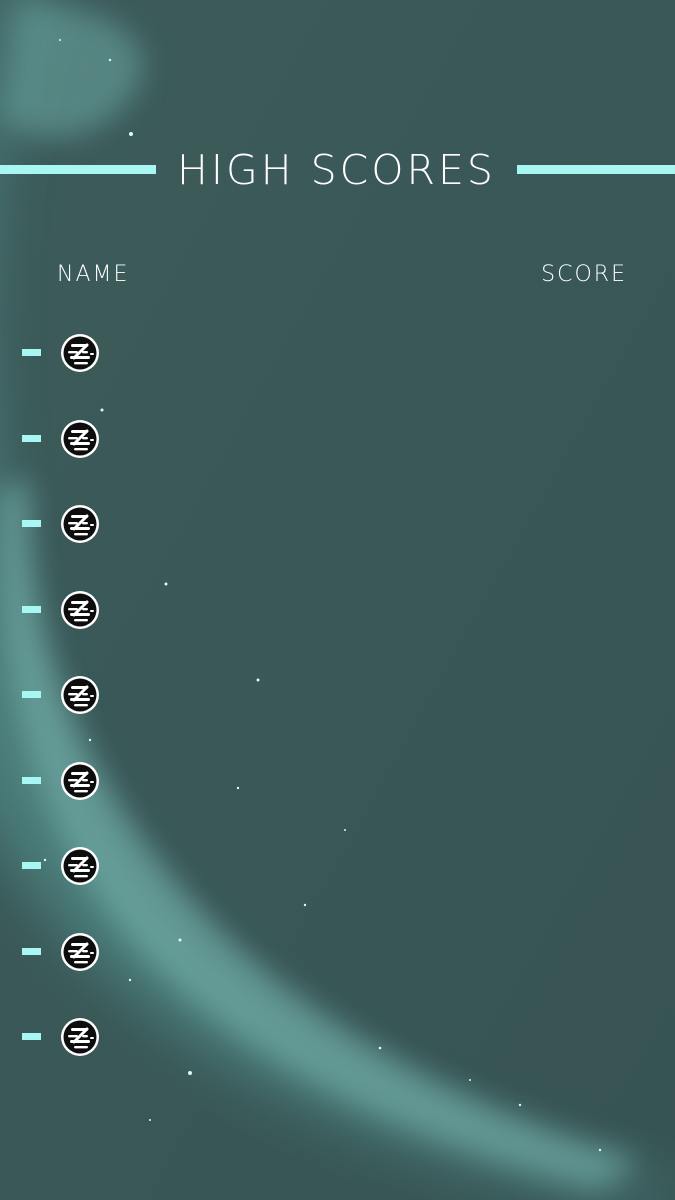  I want to click on title-bar-left, so click(78, 169).